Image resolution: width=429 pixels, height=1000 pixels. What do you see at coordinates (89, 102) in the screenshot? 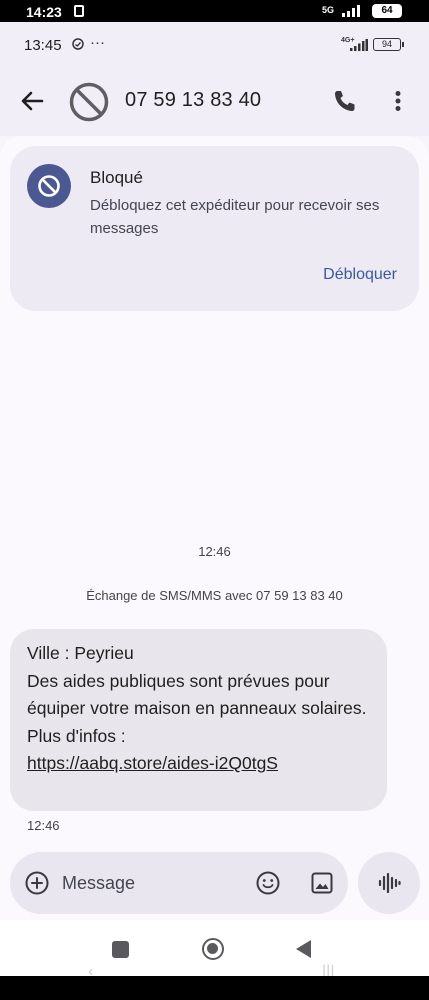
I see `blocked-avatar-icon` at bounding box center [89, 102].